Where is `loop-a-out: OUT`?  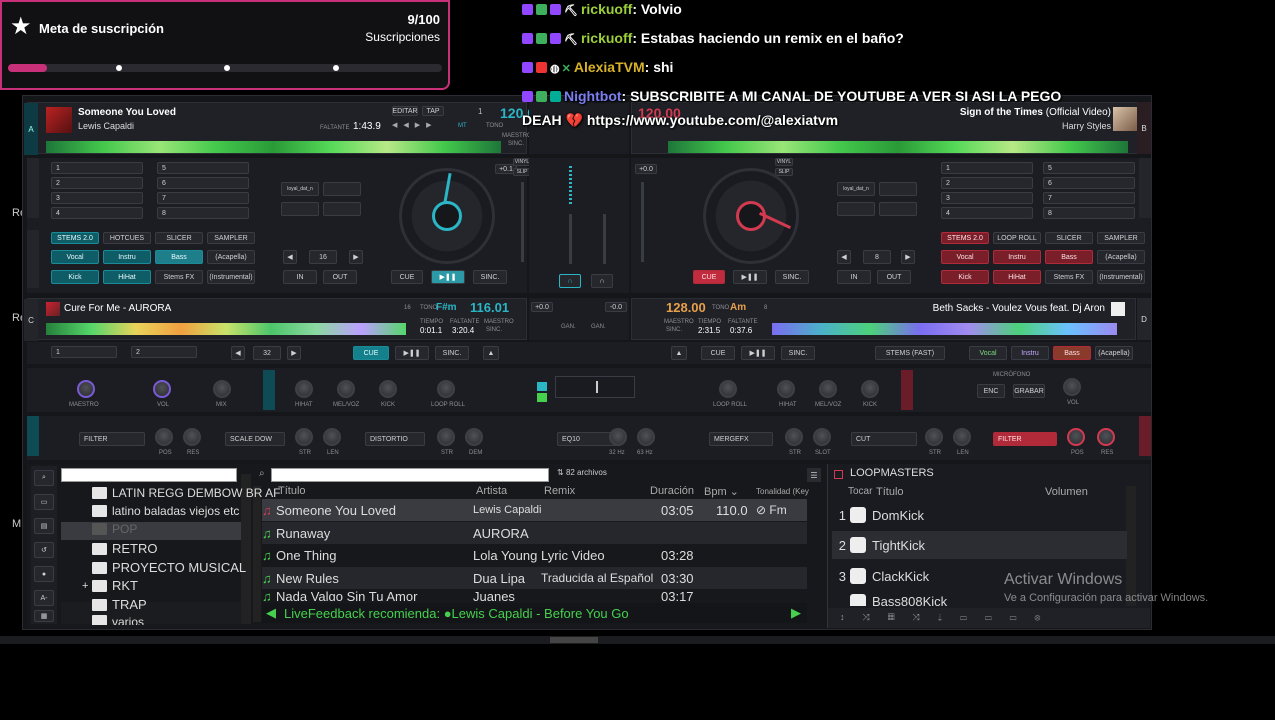
loop-a-out: OUT is located at coordinates (340, 277).